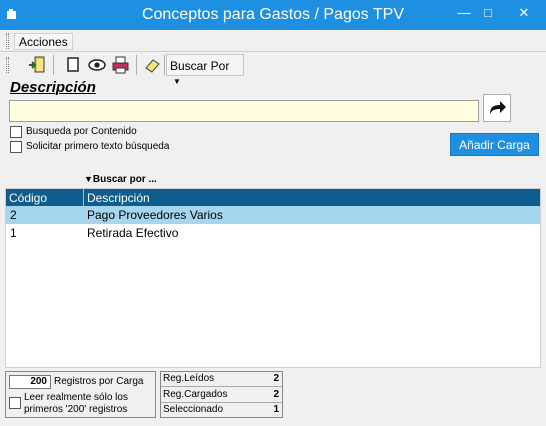  I want to click on registros-count-input: 200, so click(30, 382).